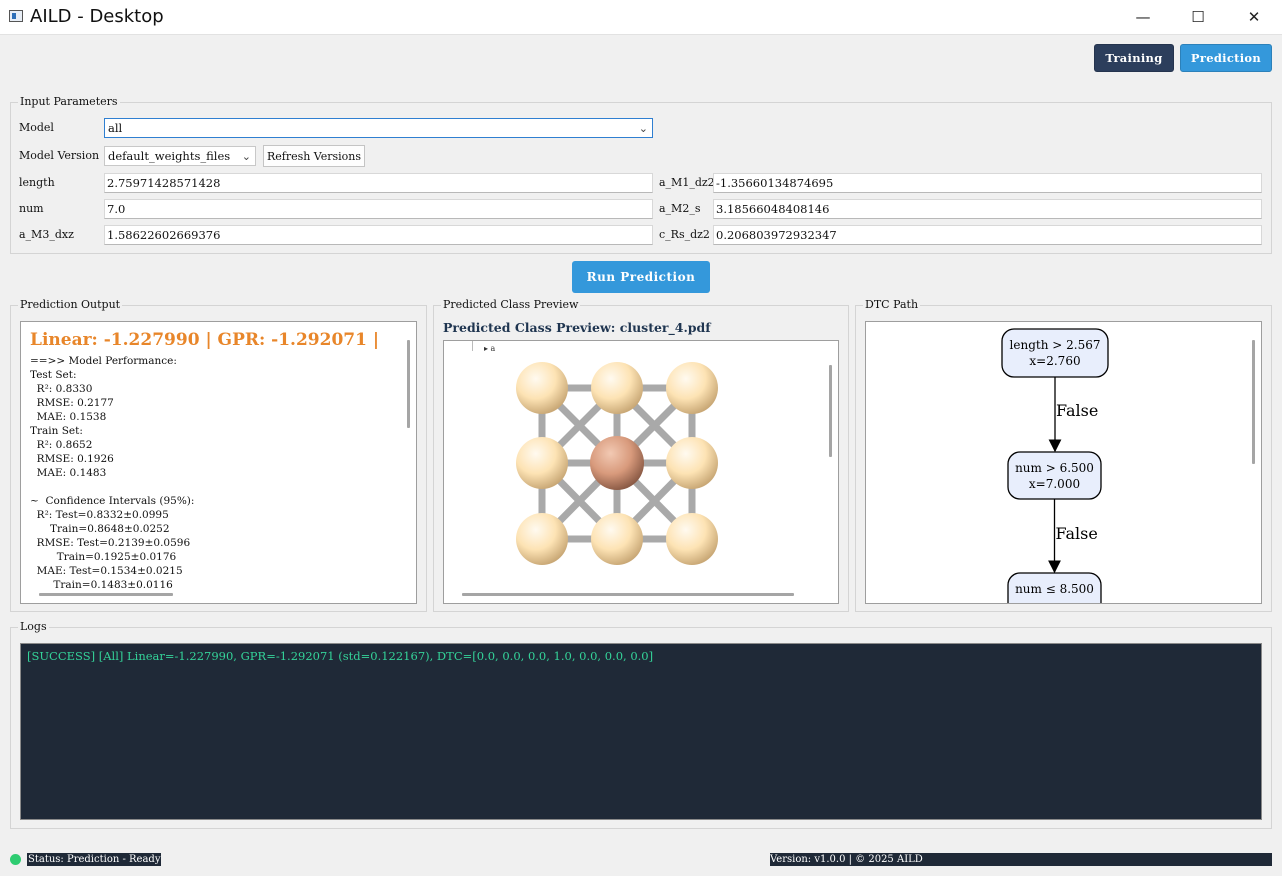 This screenshot has height=876, width=1282. I want to click on model-select: all ⌄, so click(378, 128).